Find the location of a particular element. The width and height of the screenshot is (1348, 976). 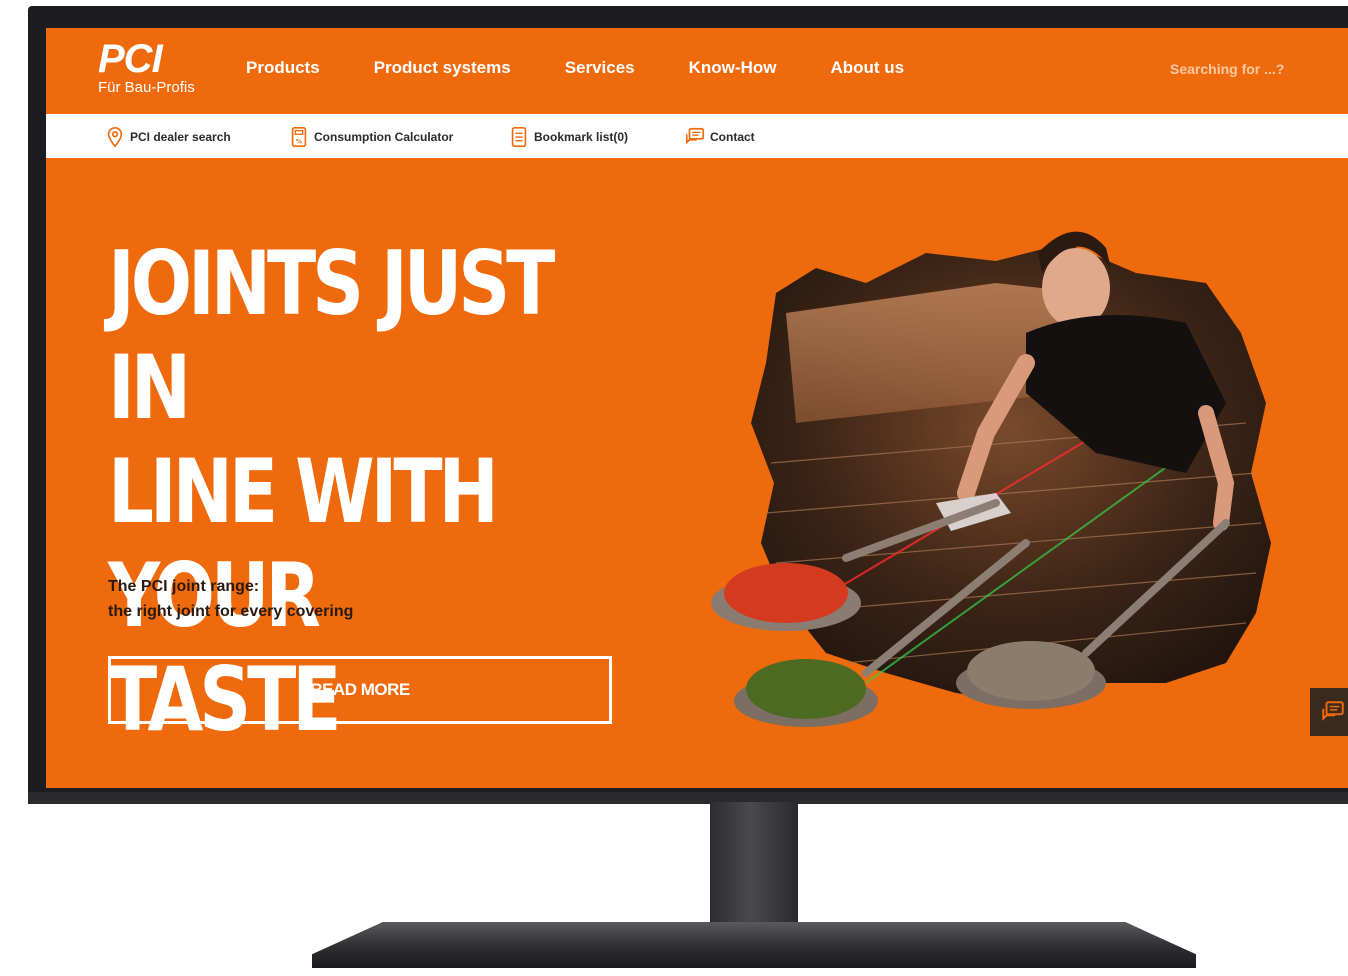

bookmark-list-link: Bookmark list(0) is located at coordinates (568, 137).